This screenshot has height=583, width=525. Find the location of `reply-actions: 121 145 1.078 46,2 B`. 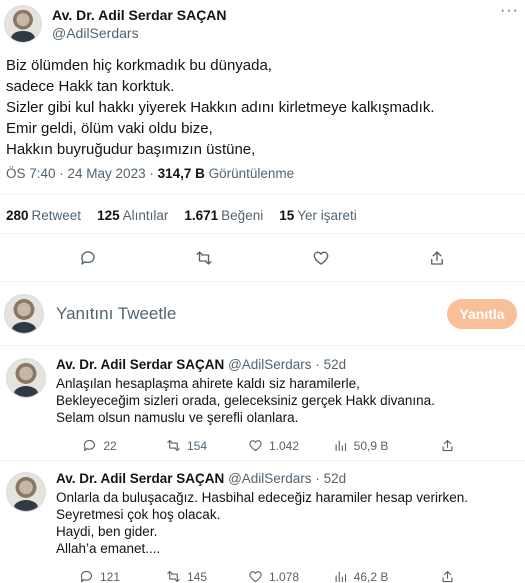

reply-actions: 121 145 1.078 46,2 B is located at coordinates (287, 576).